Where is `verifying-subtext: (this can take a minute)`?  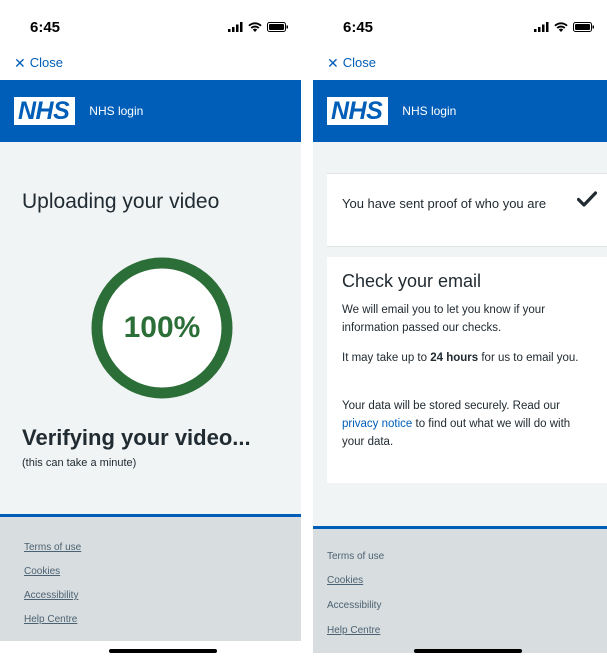
verifying-subtext: (this can take a minute) is located at coordinates (79, 463).